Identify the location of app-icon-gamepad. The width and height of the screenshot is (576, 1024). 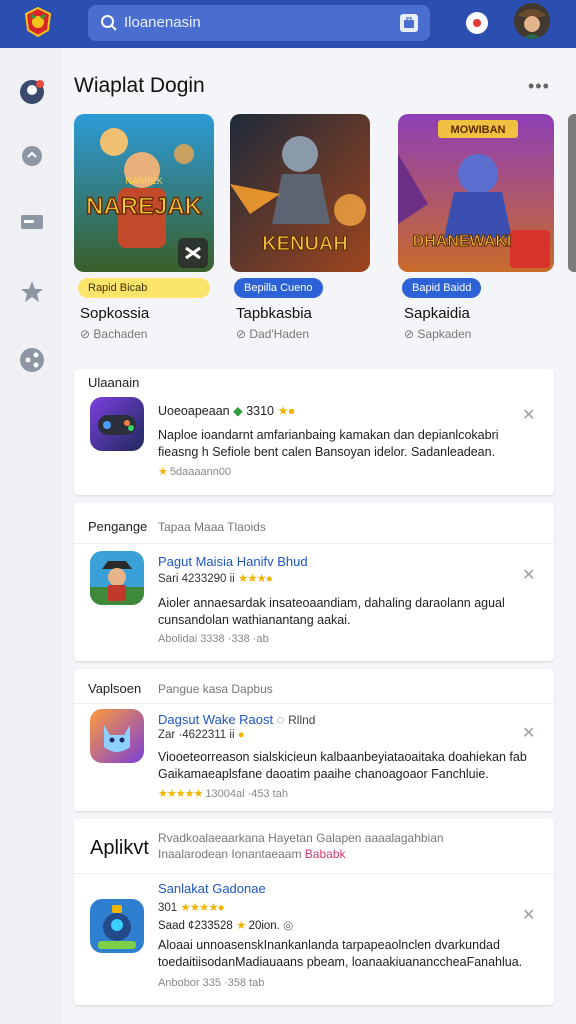
(117, 424).